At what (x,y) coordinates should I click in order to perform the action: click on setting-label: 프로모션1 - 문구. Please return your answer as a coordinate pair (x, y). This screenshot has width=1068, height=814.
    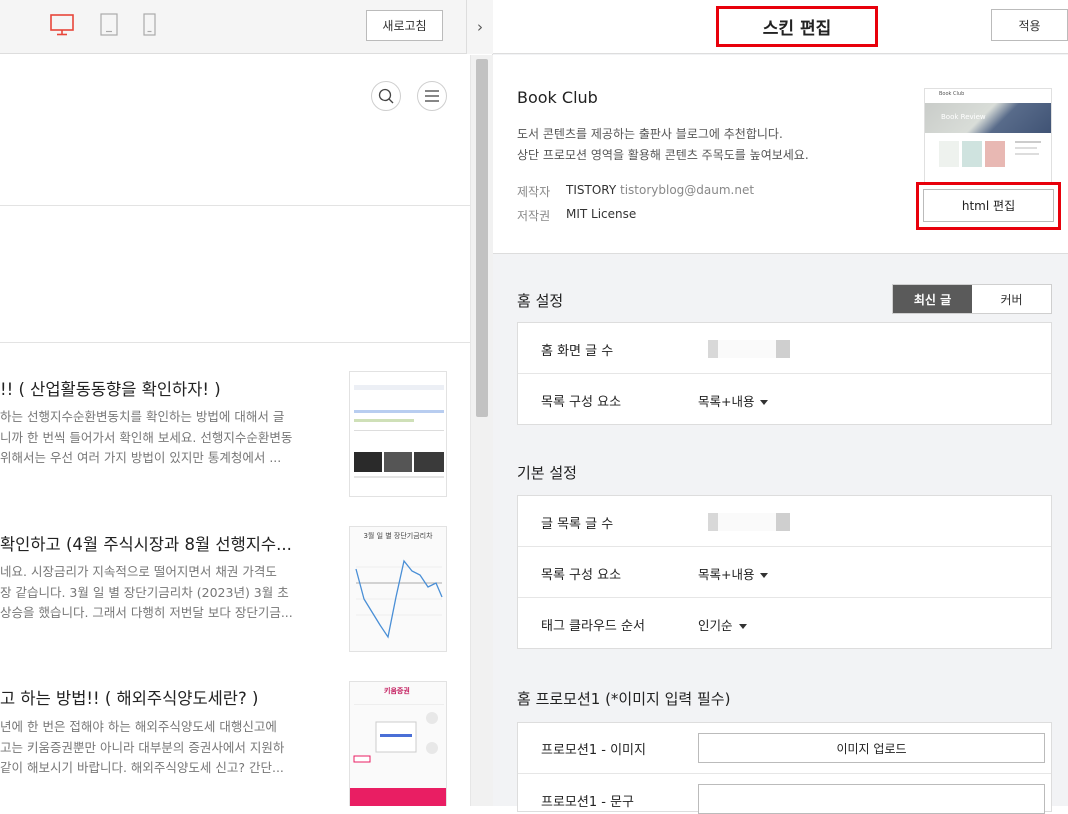
    Looking at the image, I should click on (587, 802).